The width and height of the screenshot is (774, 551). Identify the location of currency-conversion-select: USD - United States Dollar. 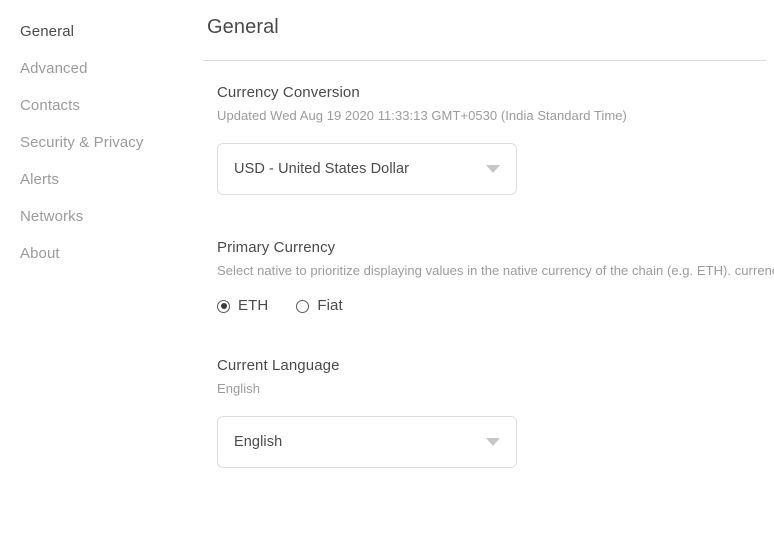
(367, 169).